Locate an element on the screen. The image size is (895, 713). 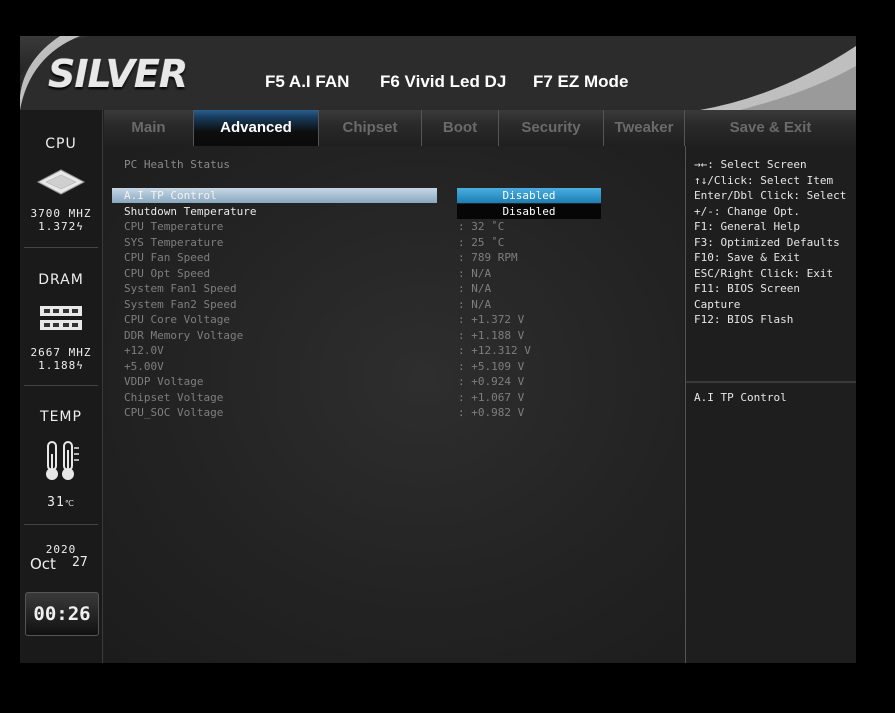
clock-panel: 00:26 is located at coordinates (62, 614).